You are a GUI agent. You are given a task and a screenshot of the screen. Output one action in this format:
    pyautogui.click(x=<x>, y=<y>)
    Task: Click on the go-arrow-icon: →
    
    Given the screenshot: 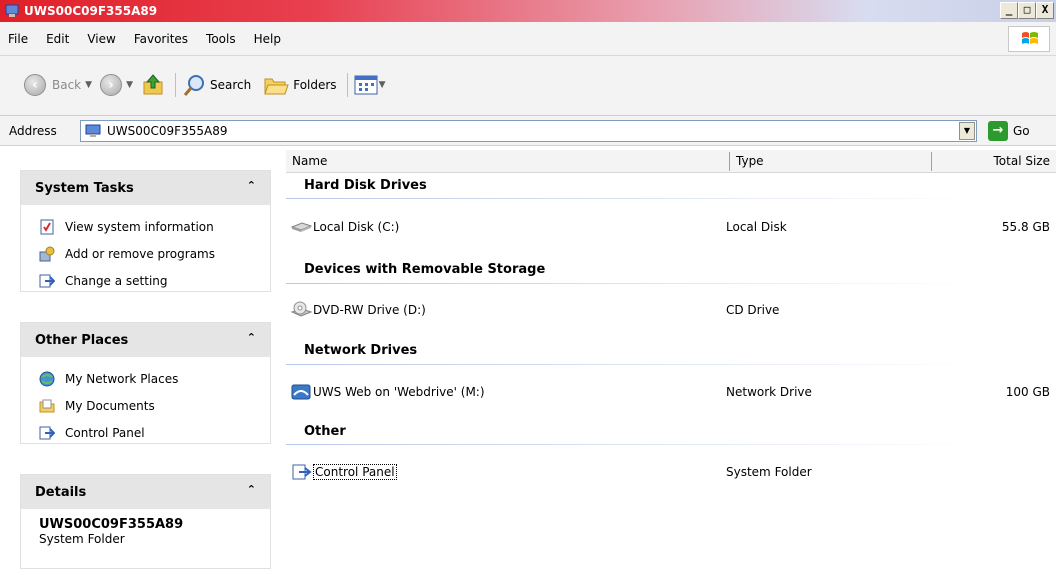 What is the action you would take?
    pyautogui.click(x=998, y=131)
    